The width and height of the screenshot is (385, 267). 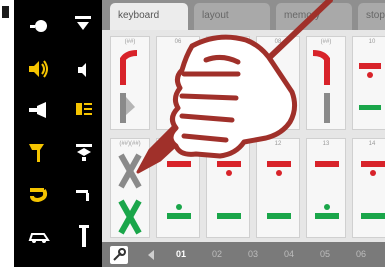 I want to click on page-02: 02, so click(x=217, y=254).